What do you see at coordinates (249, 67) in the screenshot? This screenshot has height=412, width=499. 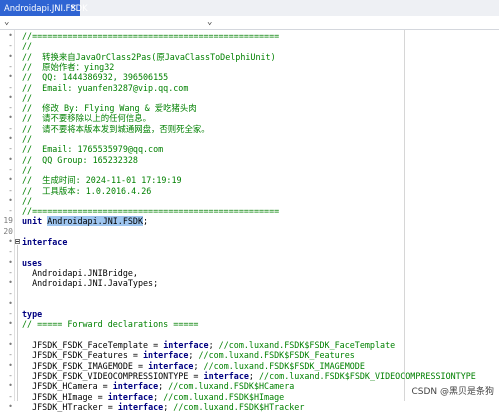 I see `code-line: -// 原始作者：ying32` at bounding box center [249, 67].